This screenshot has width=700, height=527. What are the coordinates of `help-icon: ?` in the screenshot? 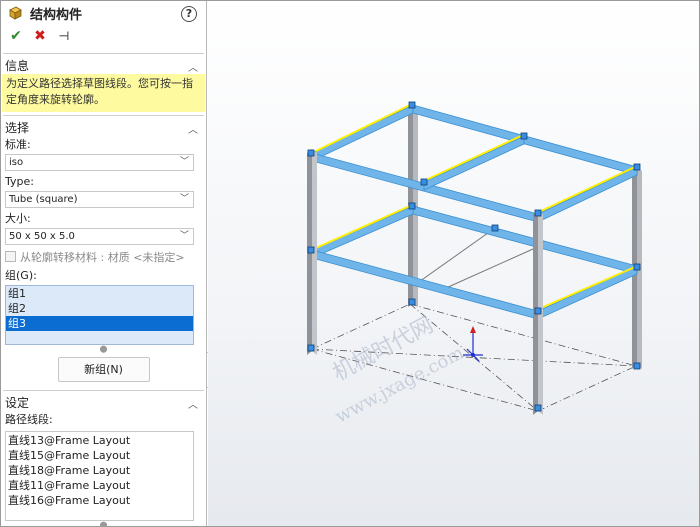 It's located at (189, 14).